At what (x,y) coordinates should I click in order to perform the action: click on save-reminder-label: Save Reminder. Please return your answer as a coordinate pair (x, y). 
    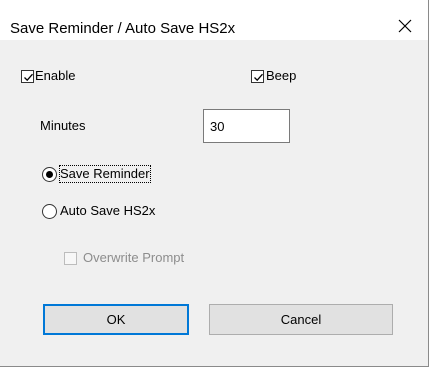
    Looking at the image, I should click on (105, 174).